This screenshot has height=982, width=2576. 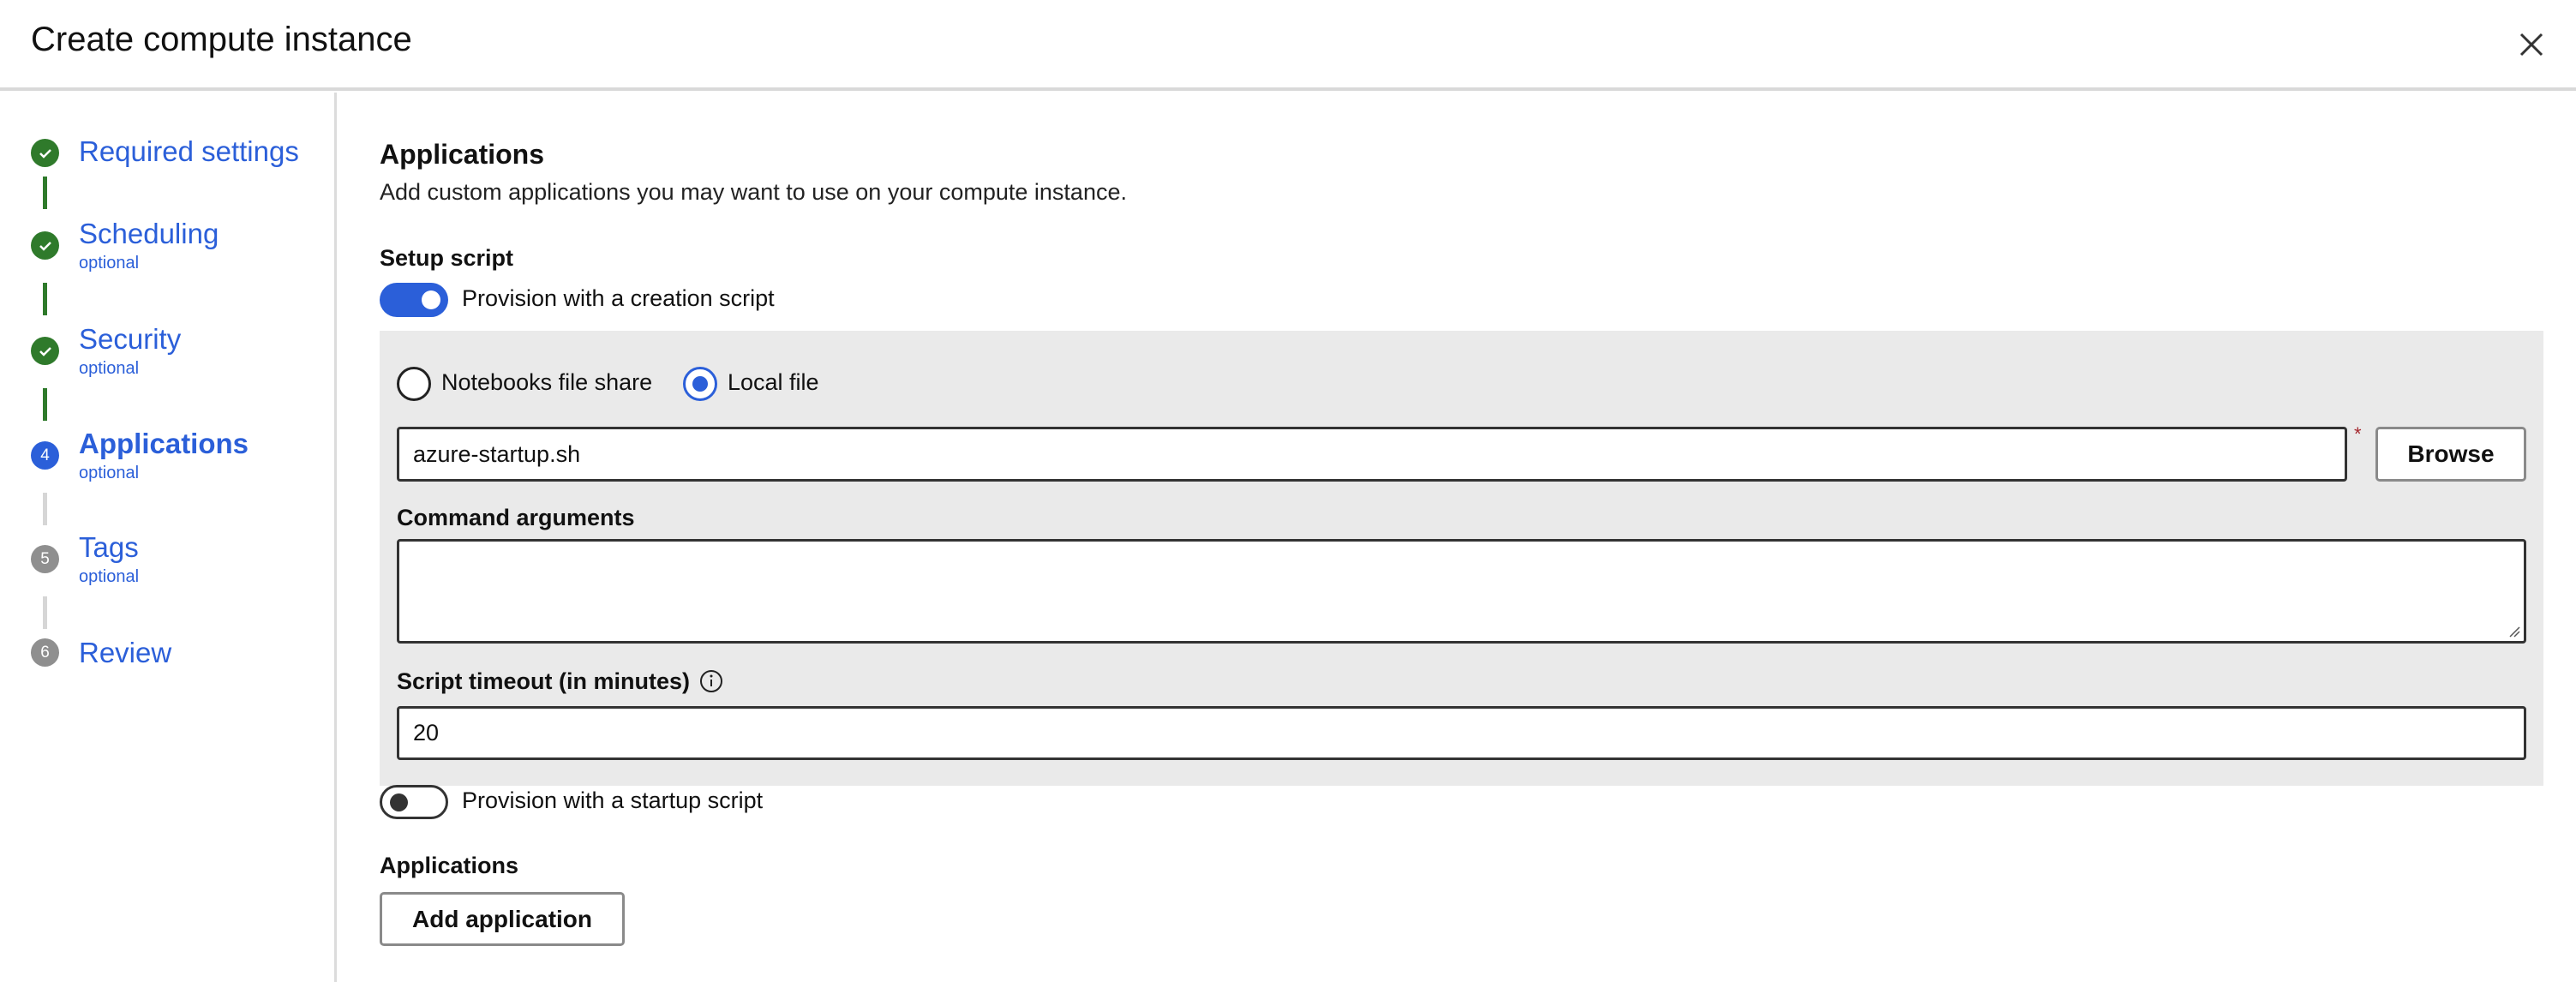 I want to click on creation-script-toggle-label: Provision with a creation script, so click(x=618, y=298).